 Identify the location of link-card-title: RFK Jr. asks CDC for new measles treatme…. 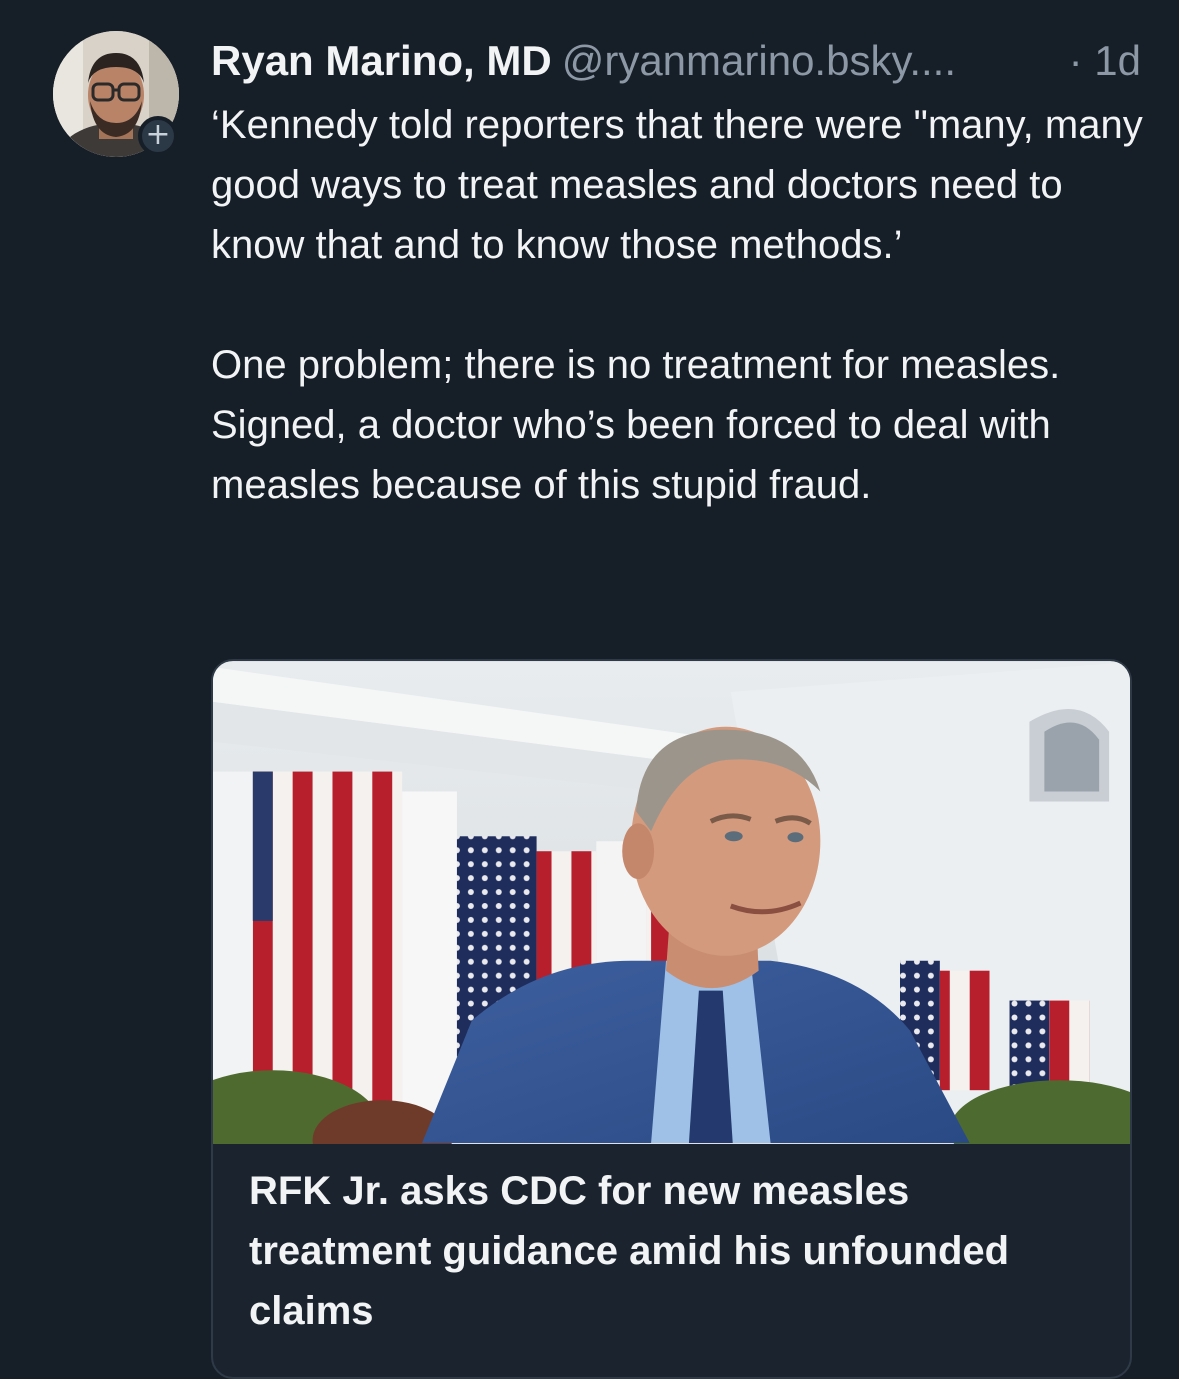
(629, 1251).